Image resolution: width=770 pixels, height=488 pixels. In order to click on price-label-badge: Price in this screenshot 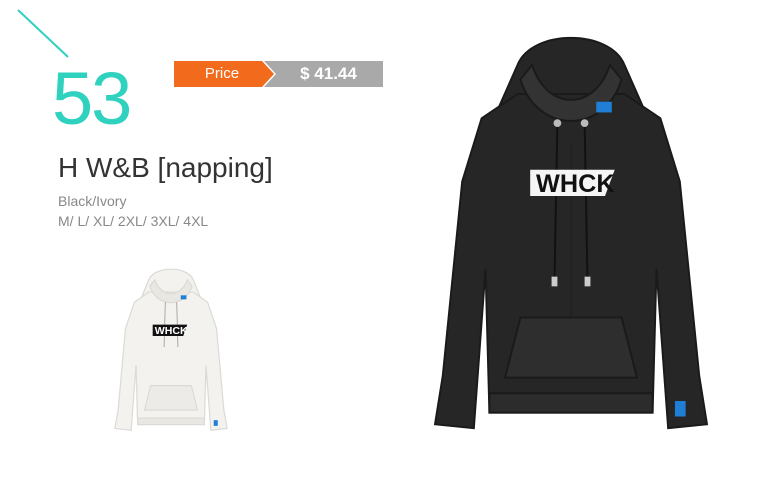, I will do `click(224, 74)`.